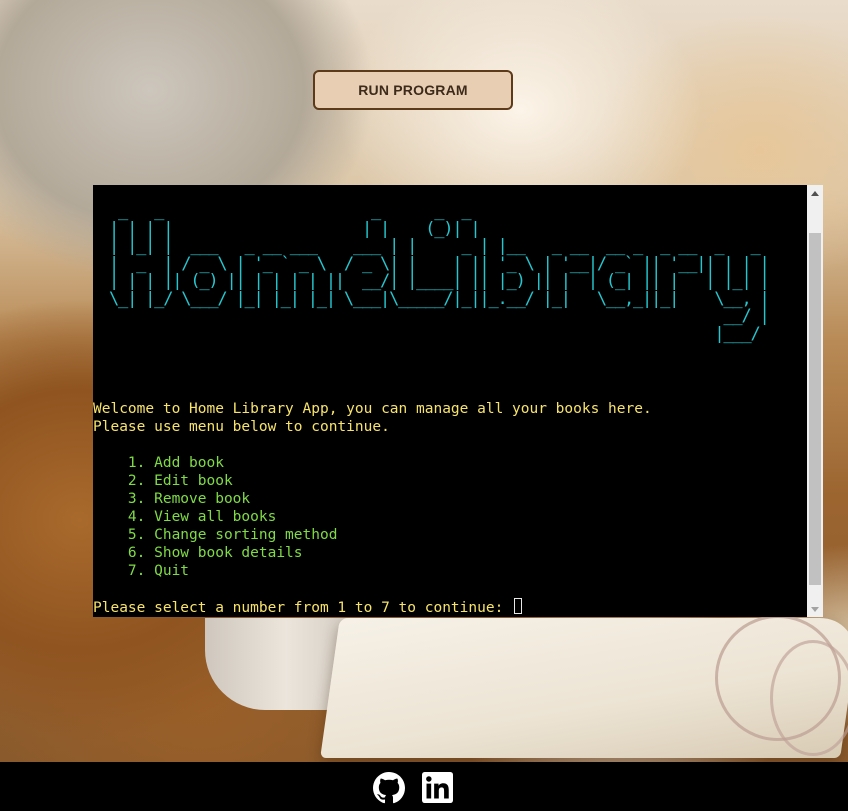  Describe the element at coordinates (241, 427) in the screenshot. I see `instruction-text: Please use menu below to continue.` at that location.